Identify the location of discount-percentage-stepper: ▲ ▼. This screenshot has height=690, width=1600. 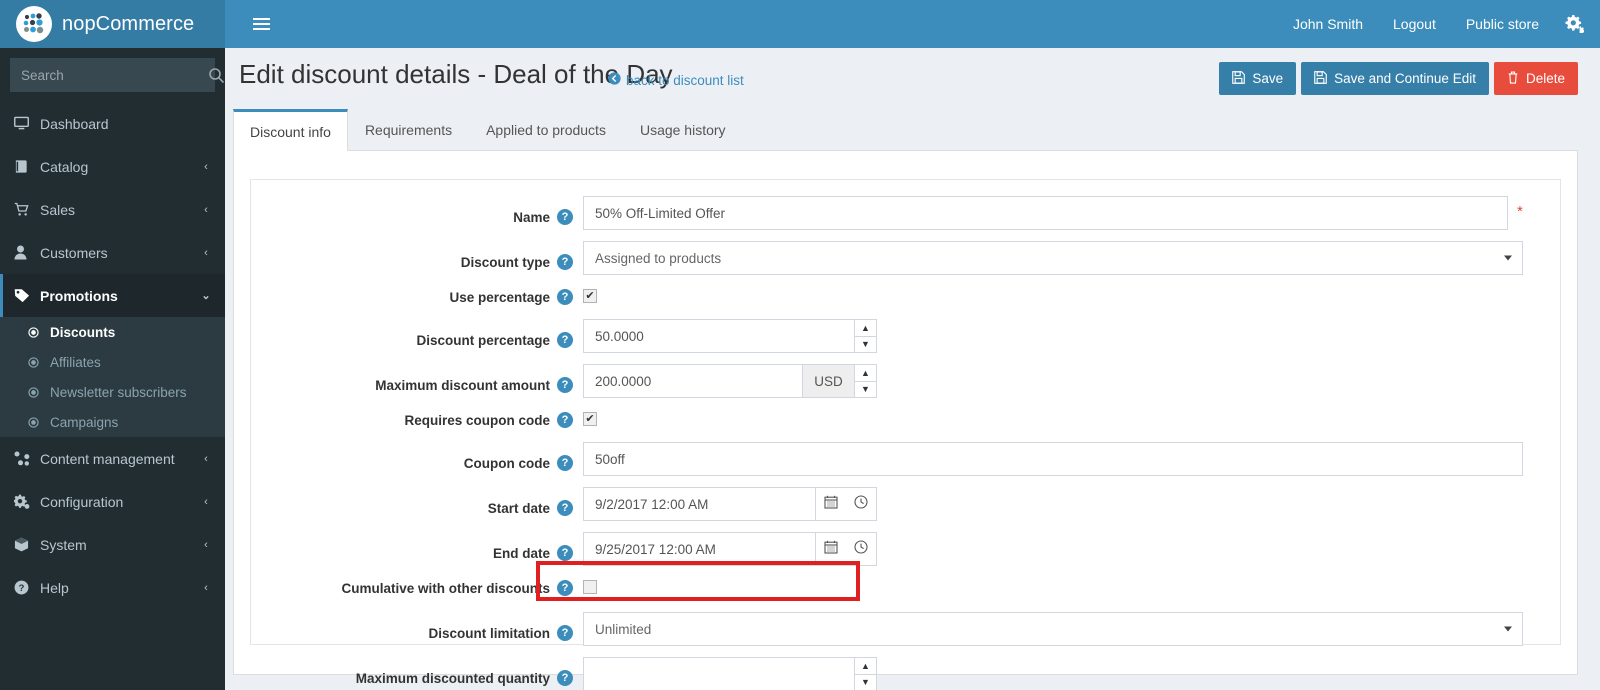
(730, 336).